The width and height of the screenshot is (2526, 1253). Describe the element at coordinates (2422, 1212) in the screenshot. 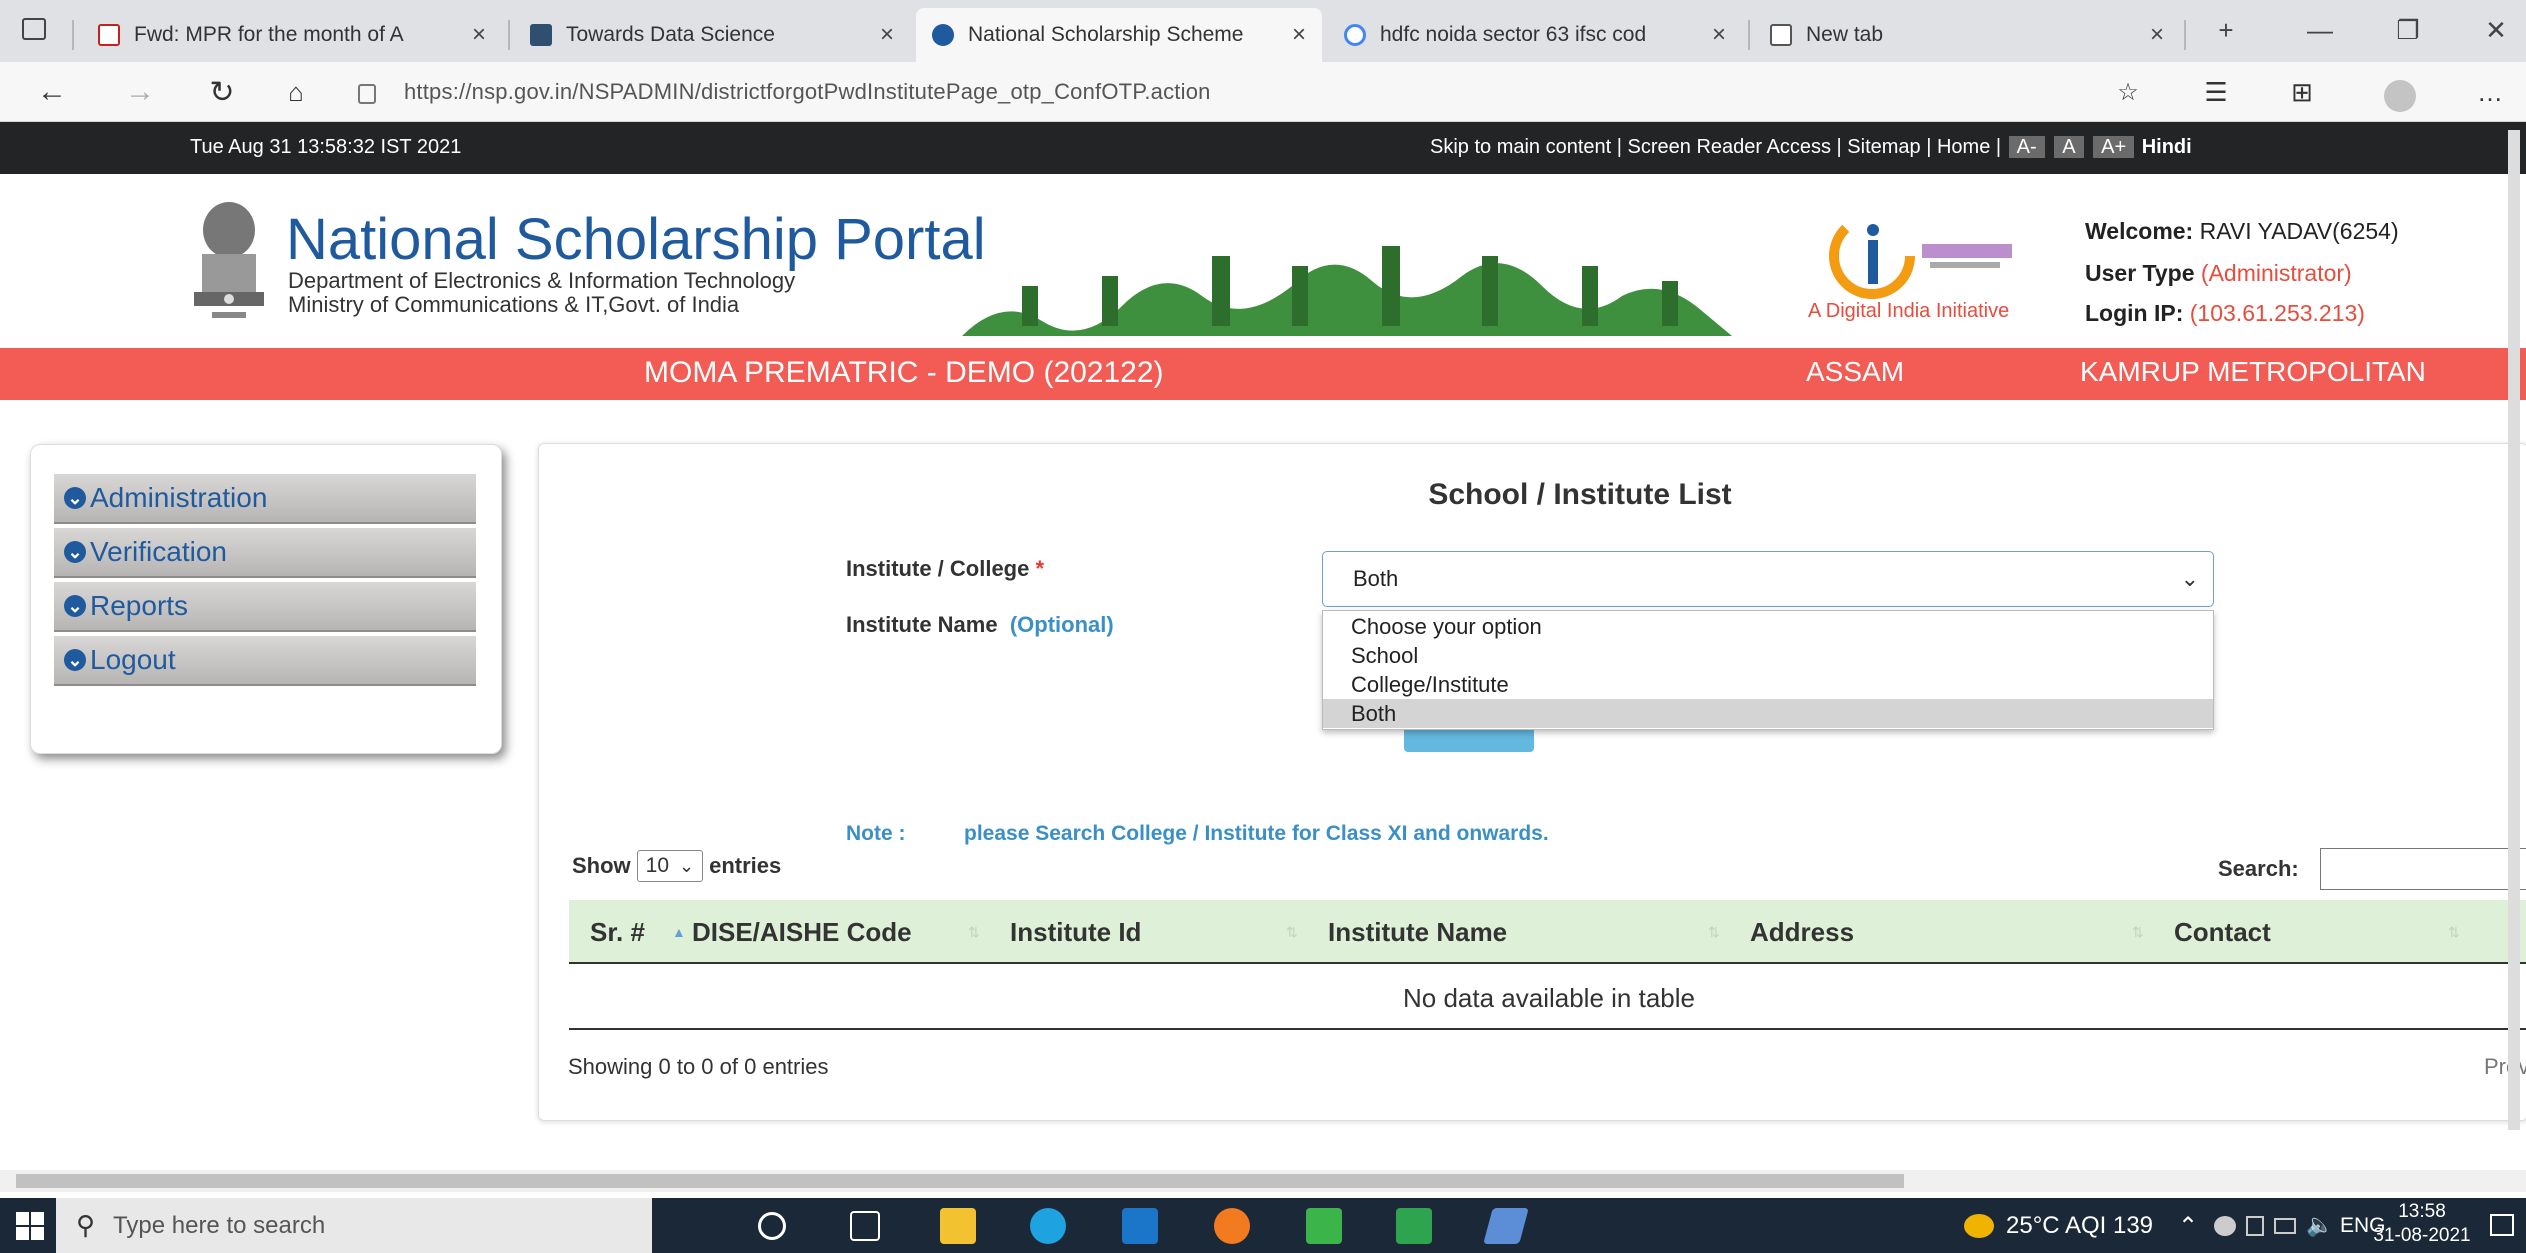

I see `clock-time: 13:58` at that location.